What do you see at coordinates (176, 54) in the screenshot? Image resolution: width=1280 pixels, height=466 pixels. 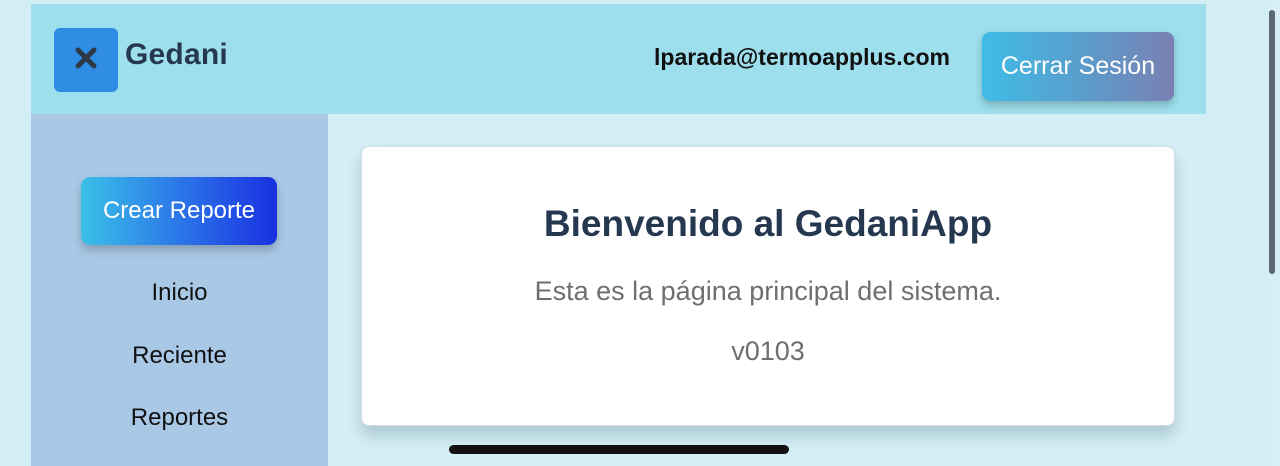 I see `brand-name: Gedani` at bounding box center [176, 54].